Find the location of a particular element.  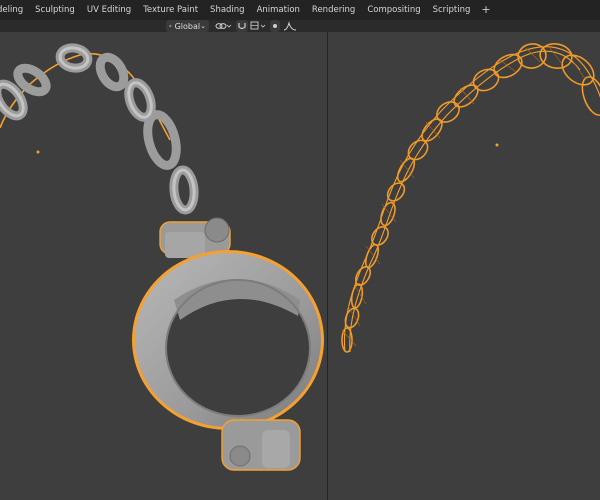

link-icon is located at coordinates (223, 26).